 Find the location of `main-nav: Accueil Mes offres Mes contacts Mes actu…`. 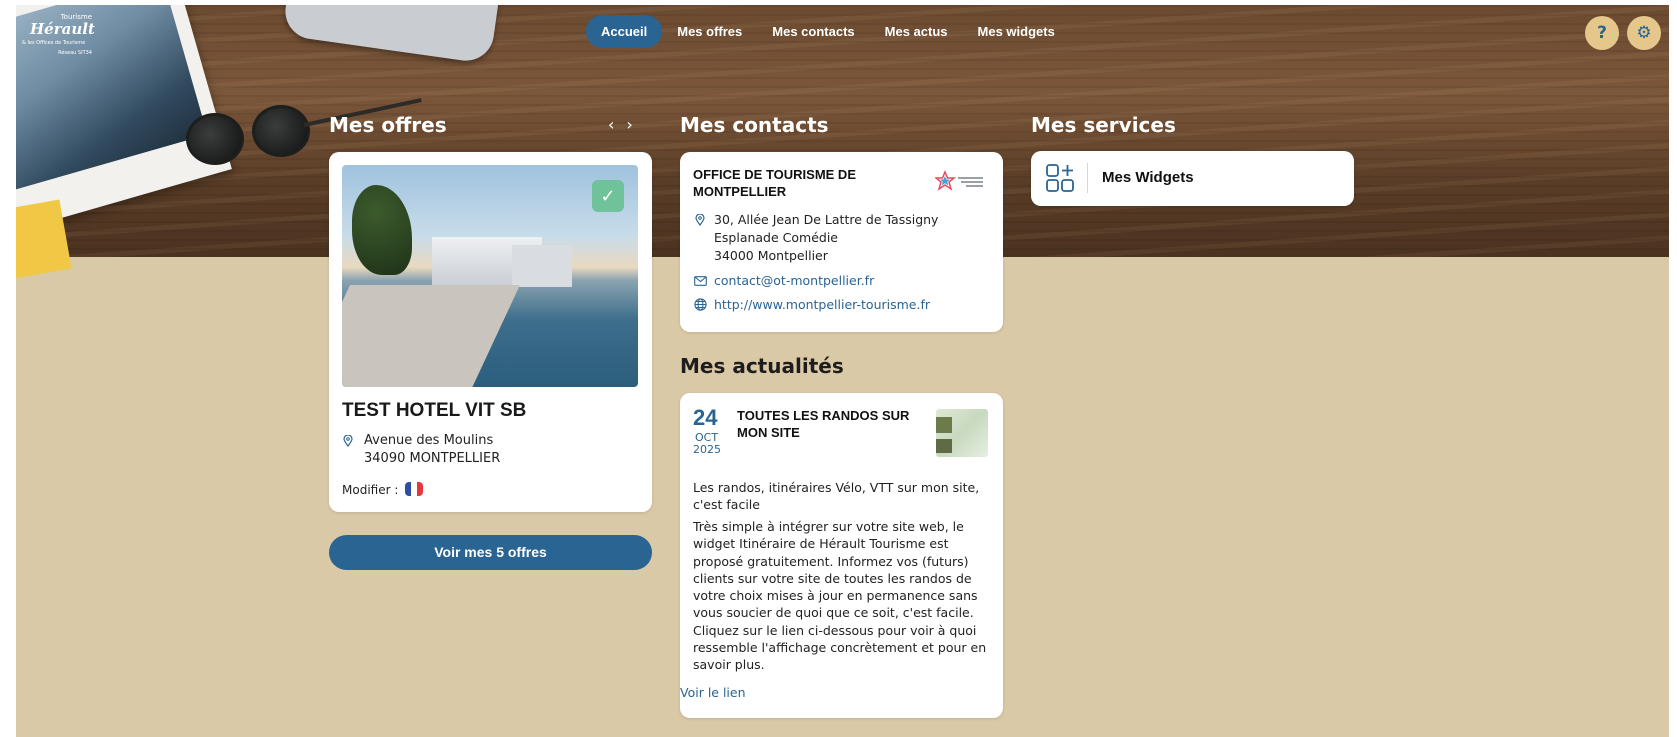

main-nav: Accueil Mes offres Mes contacts Mes actu… is located at coordinates (828, 31).